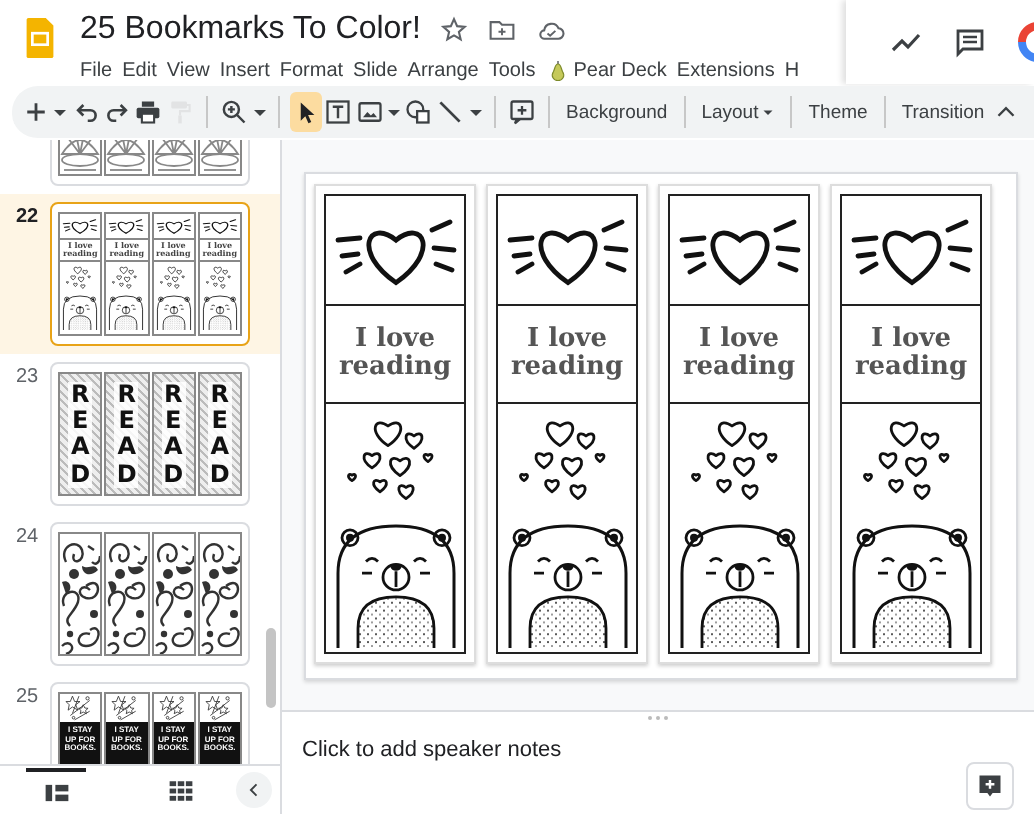  What do you see at coordinates (188, 70) in the screenshot?
I see `menu-item: View` at bounding box center [188, 70].